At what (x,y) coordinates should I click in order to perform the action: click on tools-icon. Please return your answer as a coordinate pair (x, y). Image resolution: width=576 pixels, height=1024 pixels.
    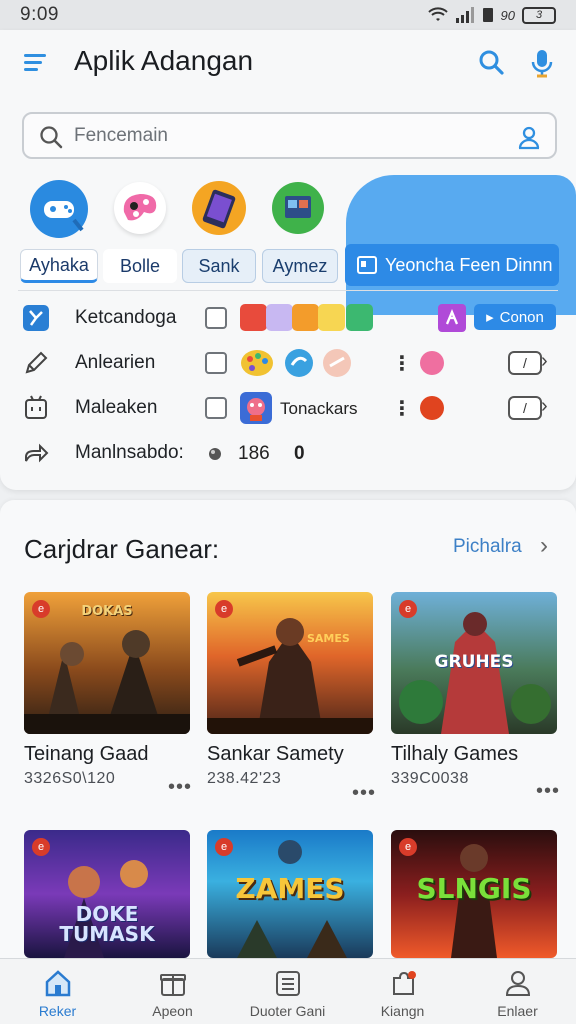
    Looking at the image, I should click on (36, 318).